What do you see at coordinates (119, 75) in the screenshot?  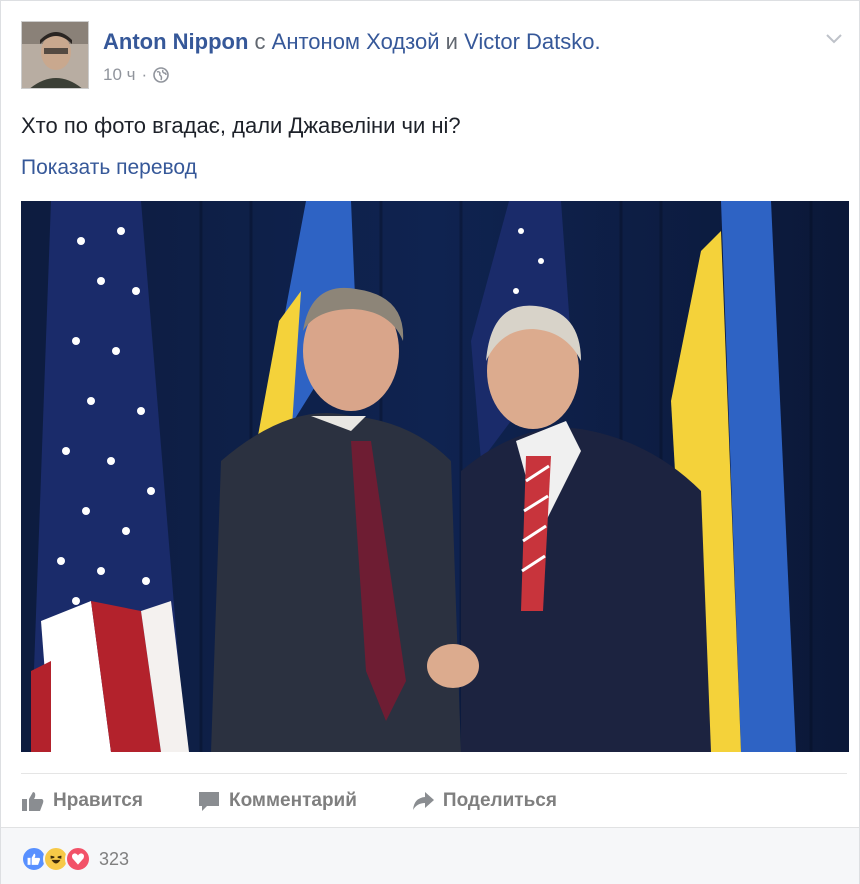 I see `post-timestamp: 10 ч` at bounding box center [119, 75].